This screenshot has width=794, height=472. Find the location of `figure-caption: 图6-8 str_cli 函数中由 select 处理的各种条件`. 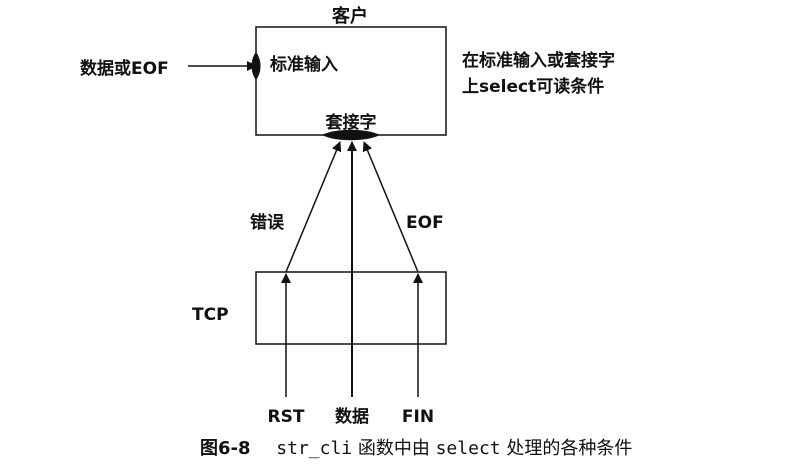

figure-caption: 图6-8 str_cli 函数中由 select 处理的各种条件 is located at coordinates (416, 448).